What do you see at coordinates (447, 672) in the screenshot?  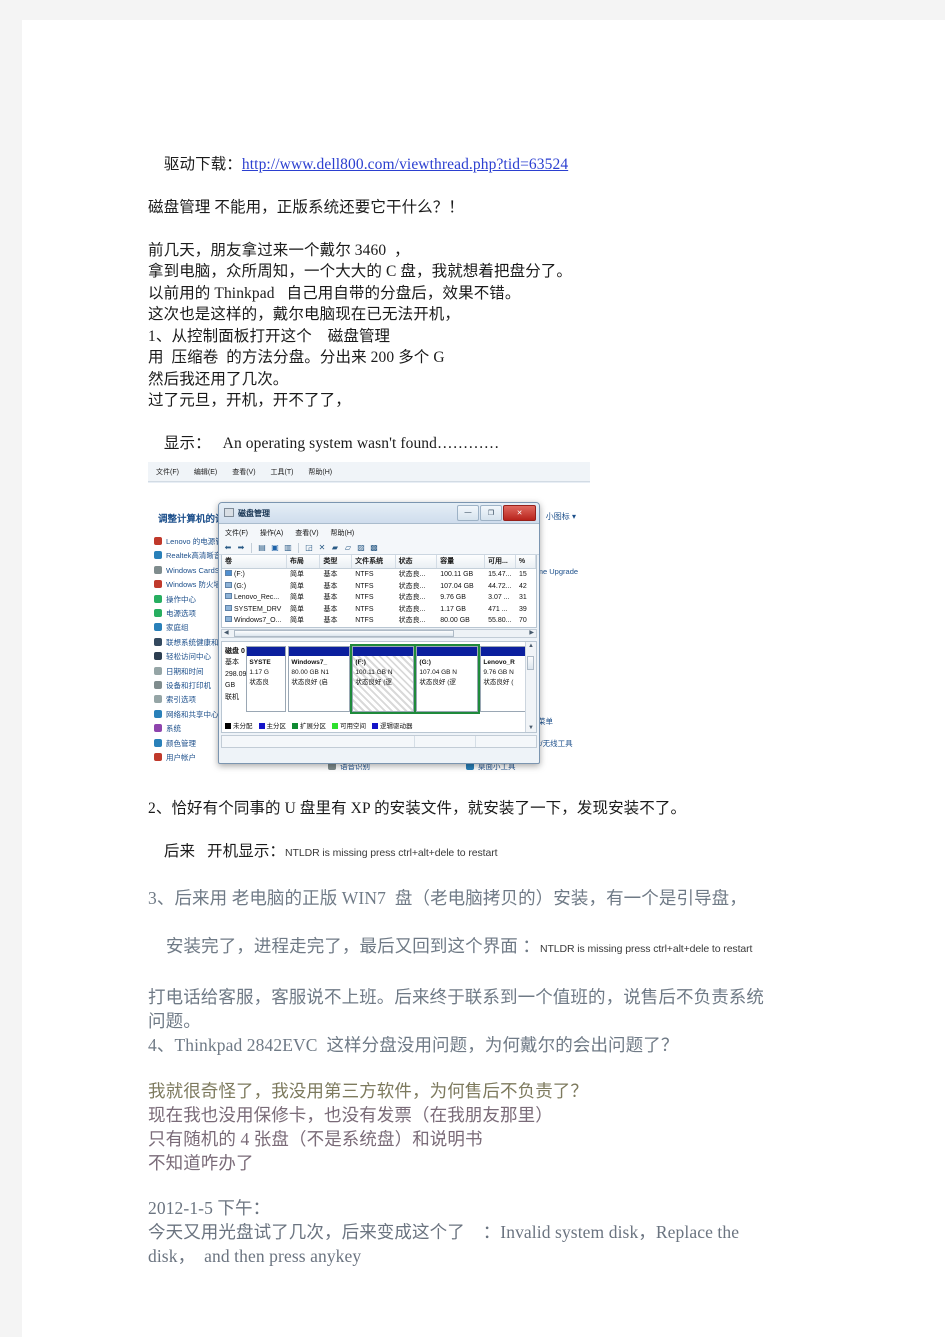 I see `partition-text: (G:) 107.04 GB N 状态良好 (逻` at bounding box center [447, 672].